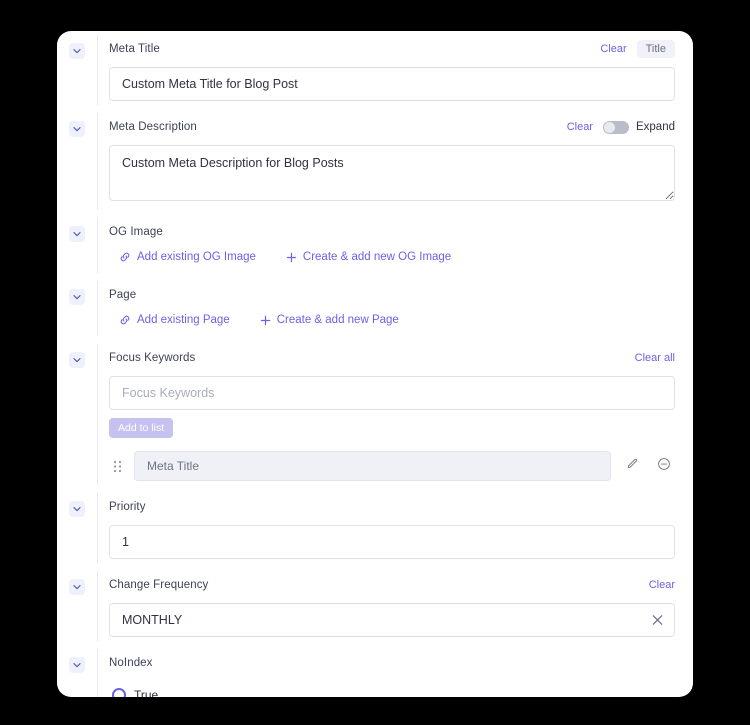 This screenshot has height=725, width=750. What do you see at coordinates (131, 663) in the screenshot?
I see `field-label-noindex: NoIndex` at bounding box center [131, 663].